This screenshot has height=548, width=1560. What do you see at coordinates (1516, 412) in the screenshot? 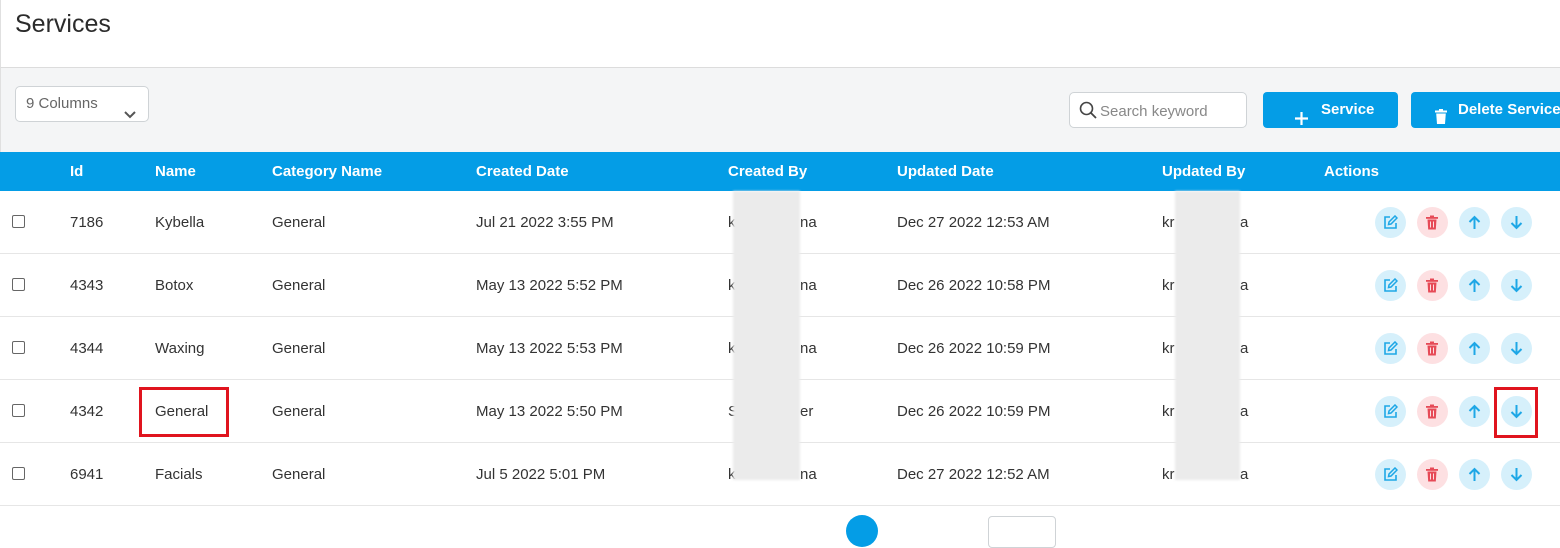
I see `highlight-box-move-down` at bounding box center [1516, 412].